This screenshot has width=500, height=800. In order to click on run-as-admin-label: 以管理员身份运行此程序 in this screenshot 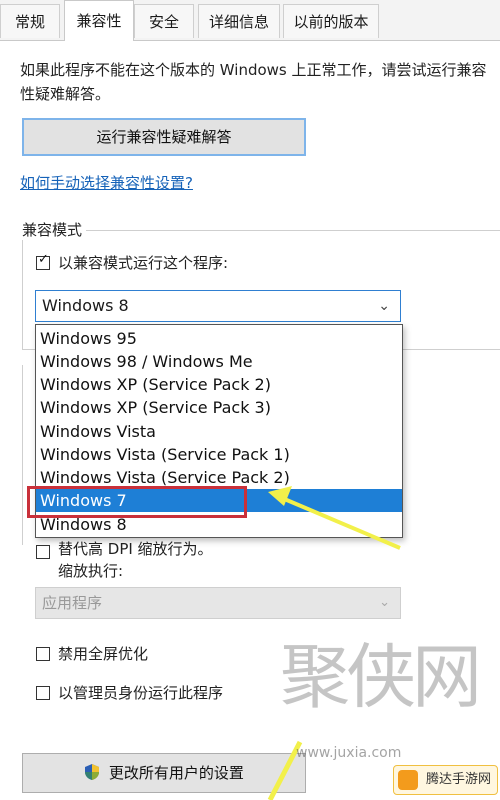, I will do `click(141, 693)`.